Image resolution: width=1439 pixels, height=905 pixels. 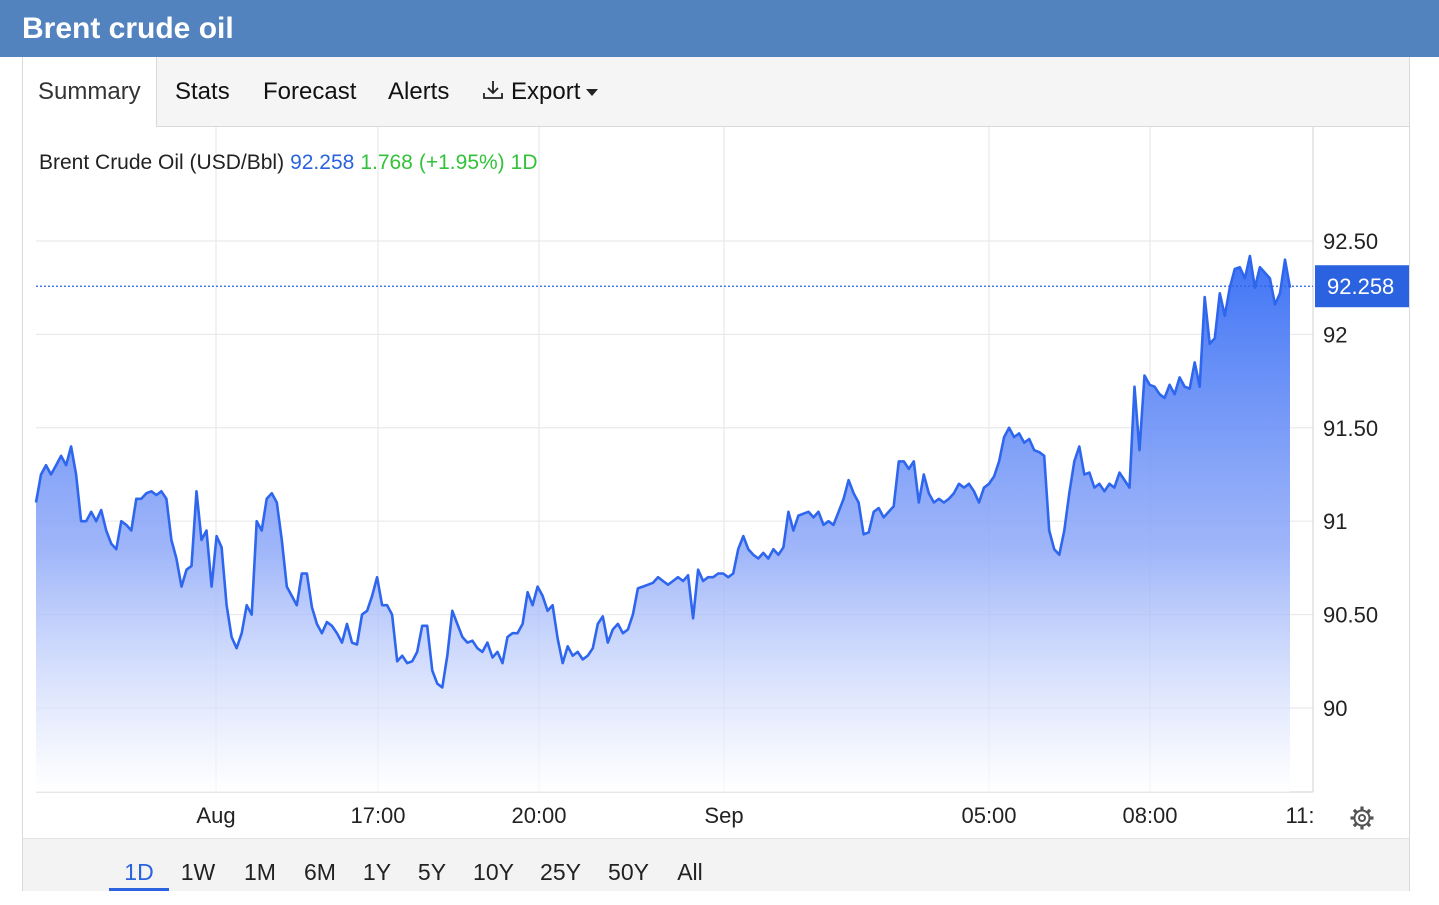 I want to click on range-10y: 10Y, so click(x=493, y=865).